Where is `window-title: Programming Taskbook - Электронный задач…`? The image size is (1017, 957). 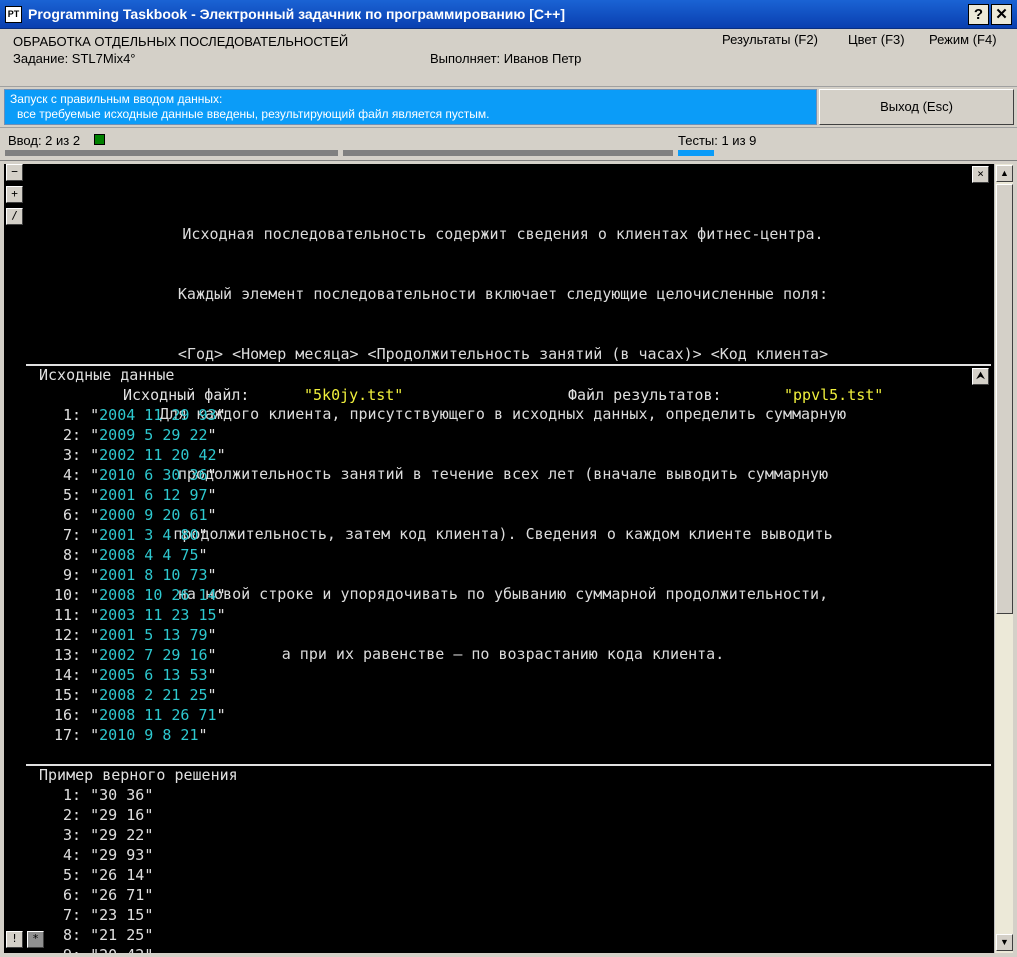
window-title: Programming Taskbook - Электронный задач… is located at coordinates (297, 14).